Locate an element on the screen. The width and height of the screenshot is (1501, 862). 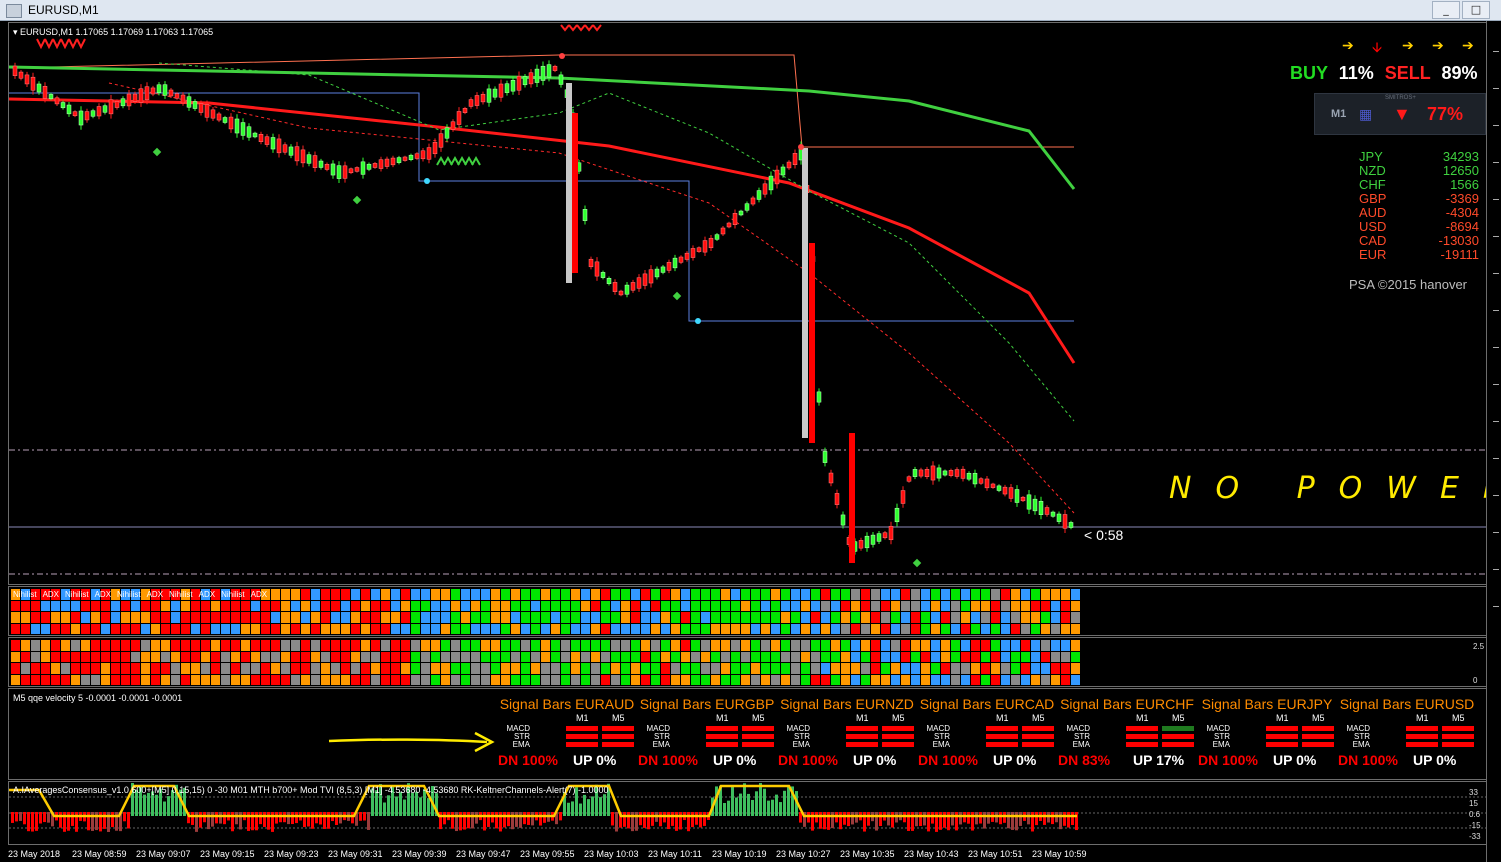
minimize-button: _ is located at coordinates (1446, 10).